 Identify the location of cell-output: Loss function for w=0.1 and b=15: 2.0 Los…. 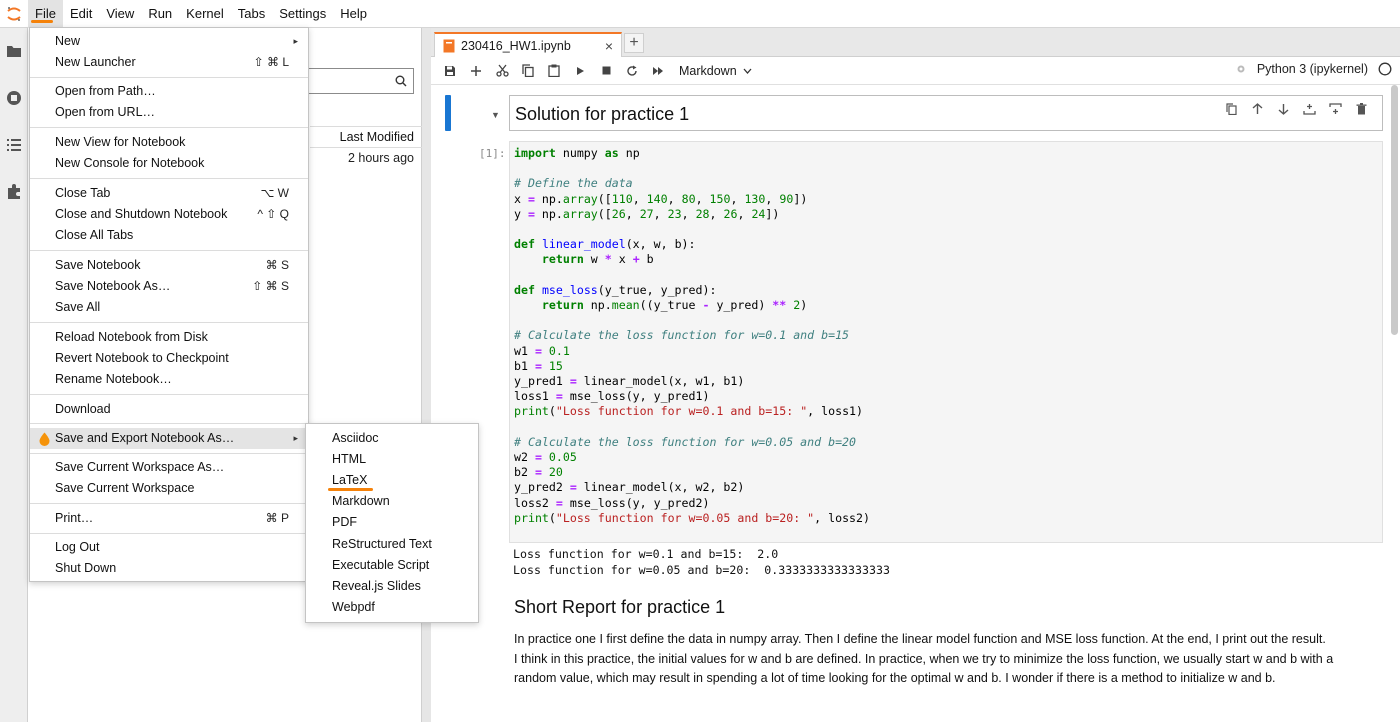
(701, 562).